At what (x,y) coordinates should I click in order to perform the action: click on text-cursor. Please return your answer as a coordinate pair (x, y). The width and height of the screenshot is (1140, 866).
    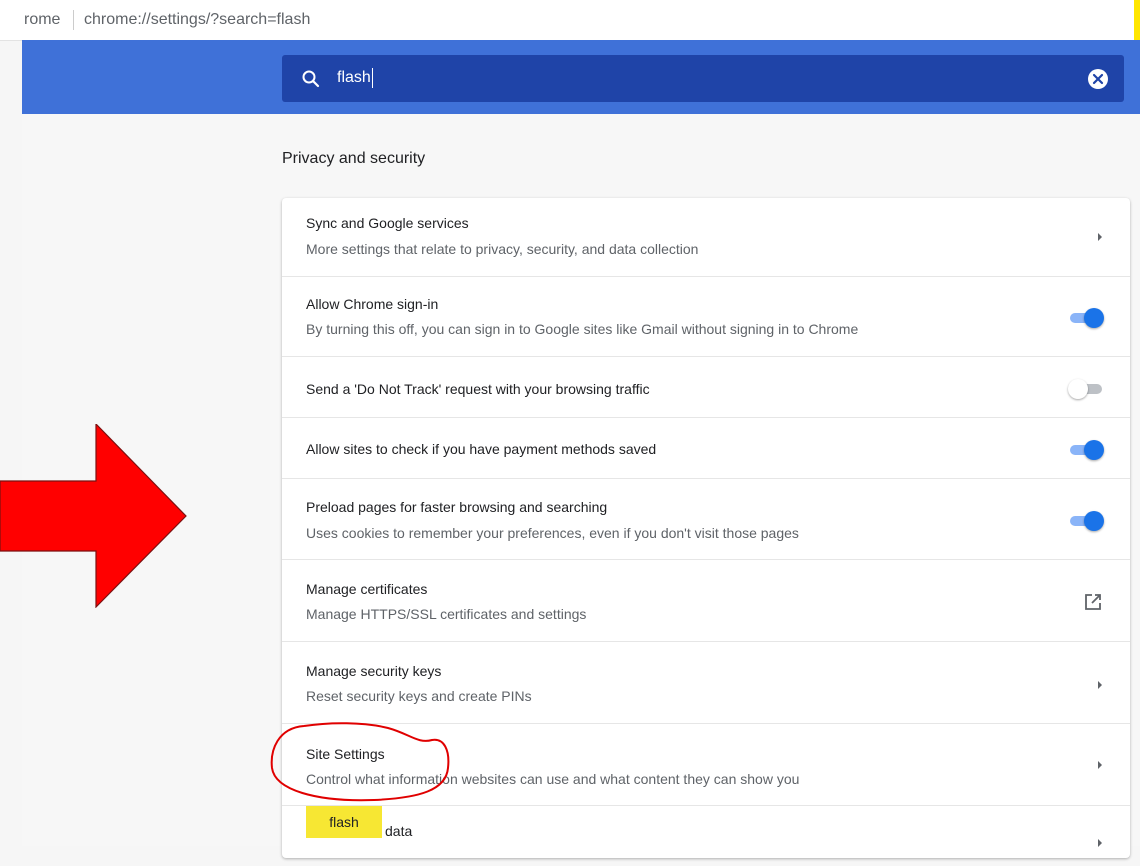
    Looking at the image, I should click on (372, 78).